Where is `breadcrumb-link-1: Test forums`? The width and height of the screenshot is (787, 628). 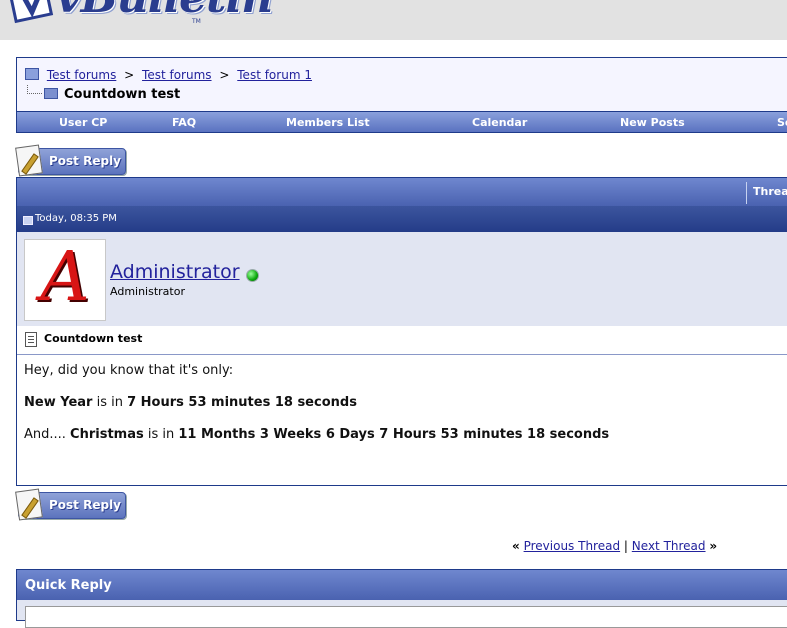 breadcrumb-link-1: Test forums is located at coordinates (82, 75).